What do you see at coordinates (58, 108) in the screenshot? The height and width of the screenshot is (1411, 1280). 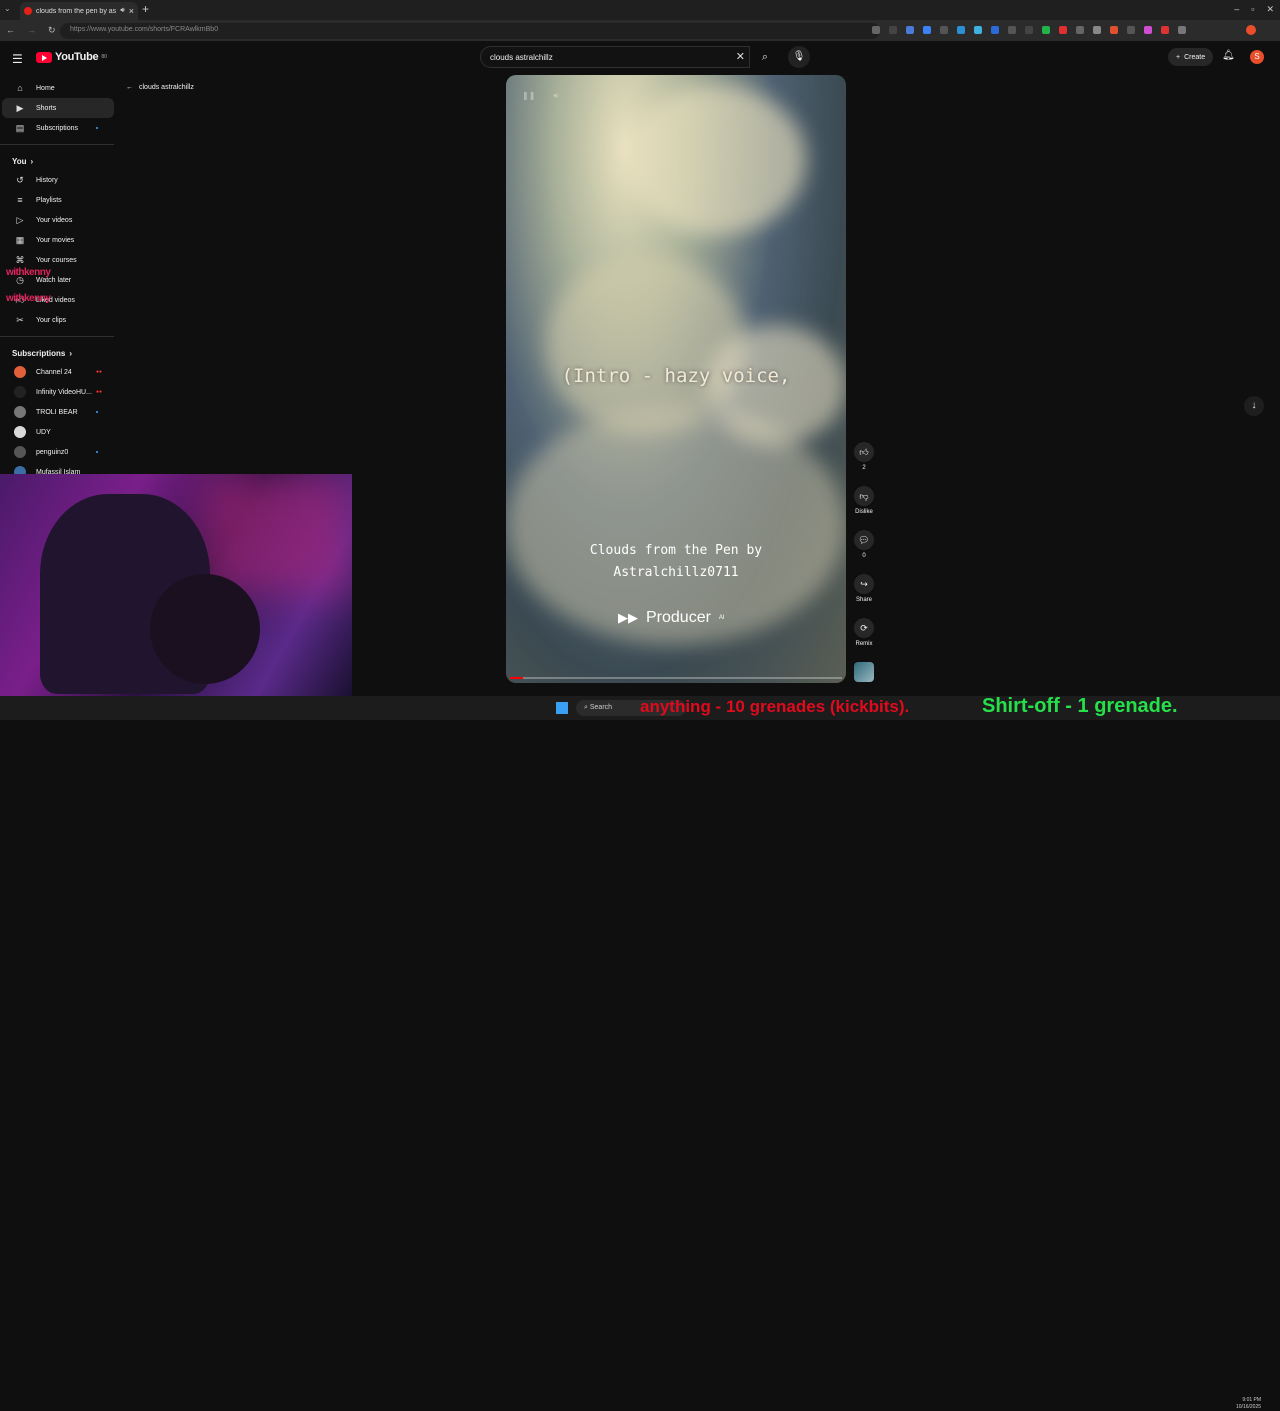 I see `sidebar-item-shorts: ▶ Shorts` at bounding box center [58, 108].